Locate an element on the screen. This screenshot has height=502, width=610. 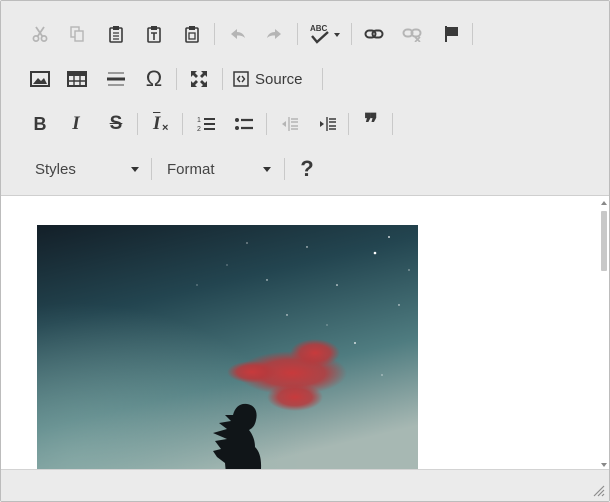
horizontal-line-icon is located at coordinates (116, 79).